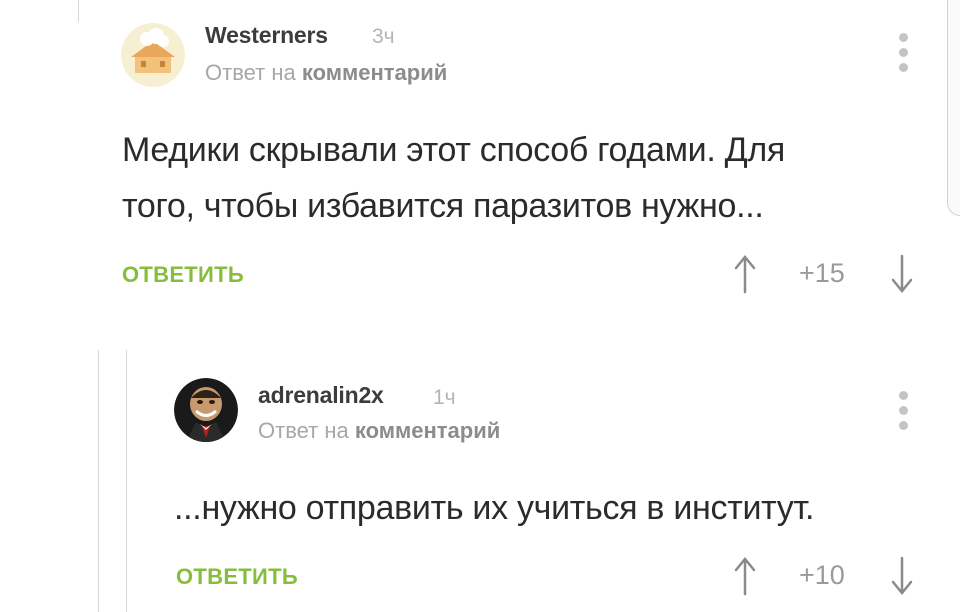 This screenshot has width=960, height=612. I want to click on reply-to-label: Ответ на комментарий, so click(379, 431).